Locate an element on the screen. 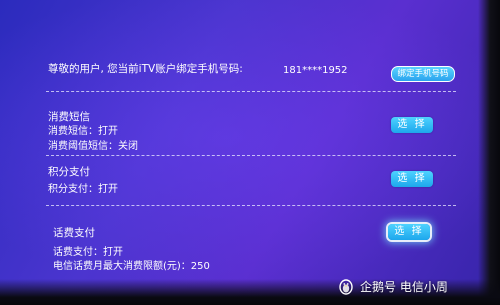 Image resolution: width=500 pixels, height=305 pixels. watermark-text: 企鹅号 电信小周 is located at coordinates (404, 286).